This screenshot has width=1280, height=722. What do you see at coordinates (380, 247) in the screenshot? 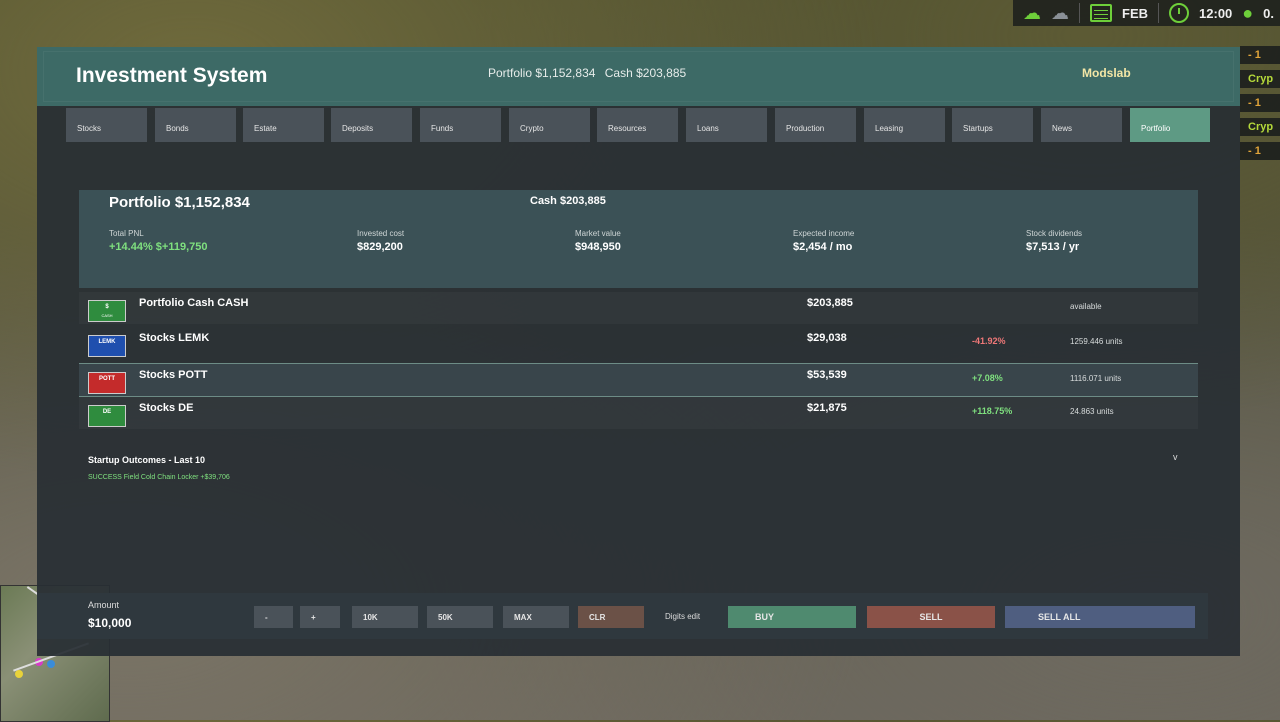
I see `metric-value: $829,200` at bounding box center [380, 247].